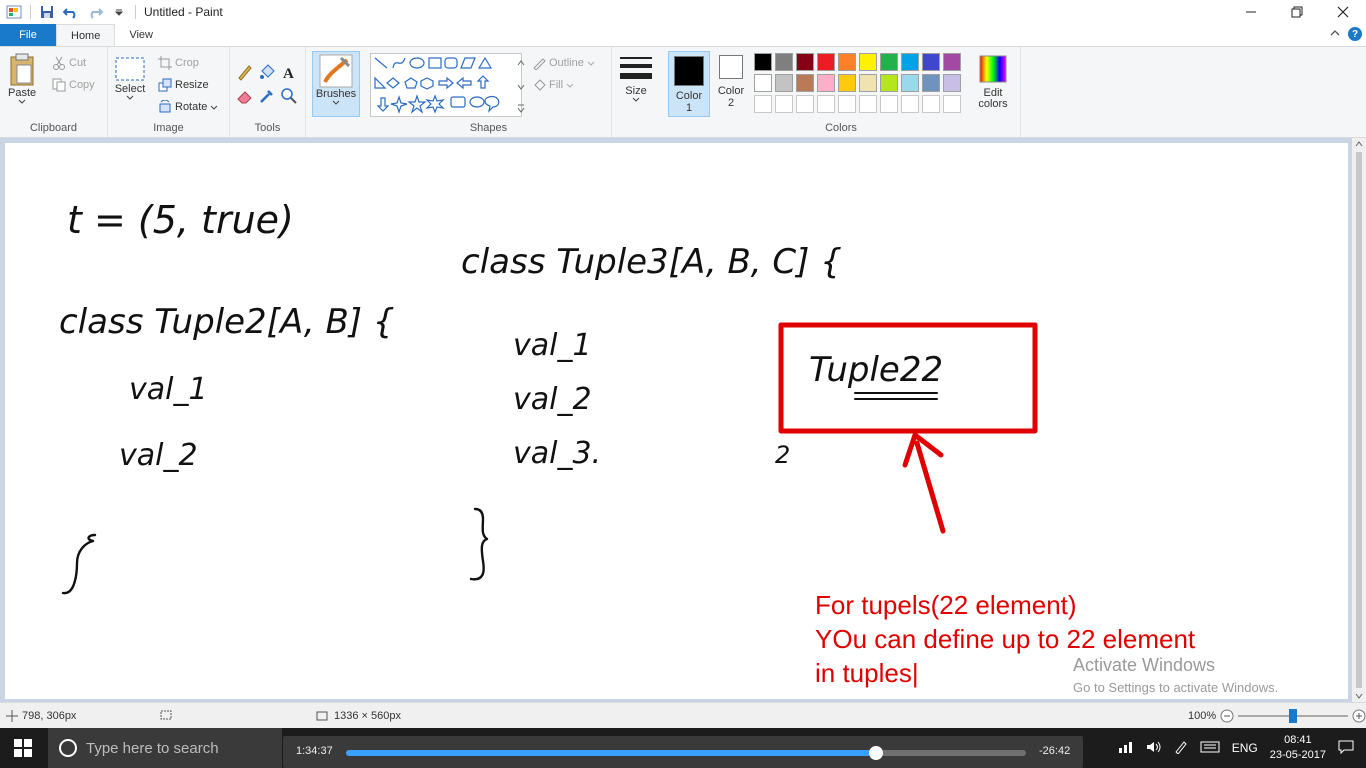  What do you see at coordinates (1298, 748) in the screenshot?
I see `clock: 08:41 23-05-2017` at bounding box center [1298, 748].